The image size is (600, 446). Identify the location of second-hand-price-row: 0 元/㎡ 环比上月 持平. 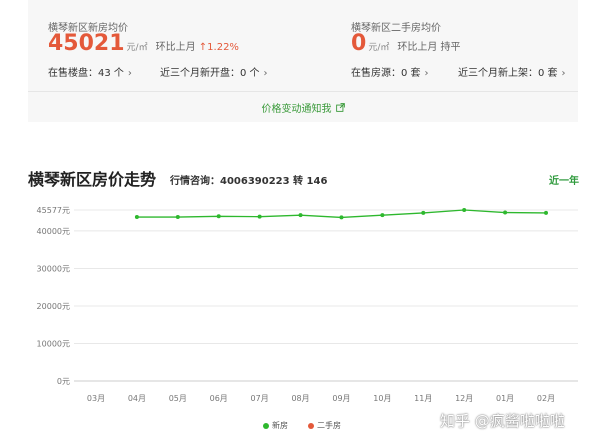
(406, 43).